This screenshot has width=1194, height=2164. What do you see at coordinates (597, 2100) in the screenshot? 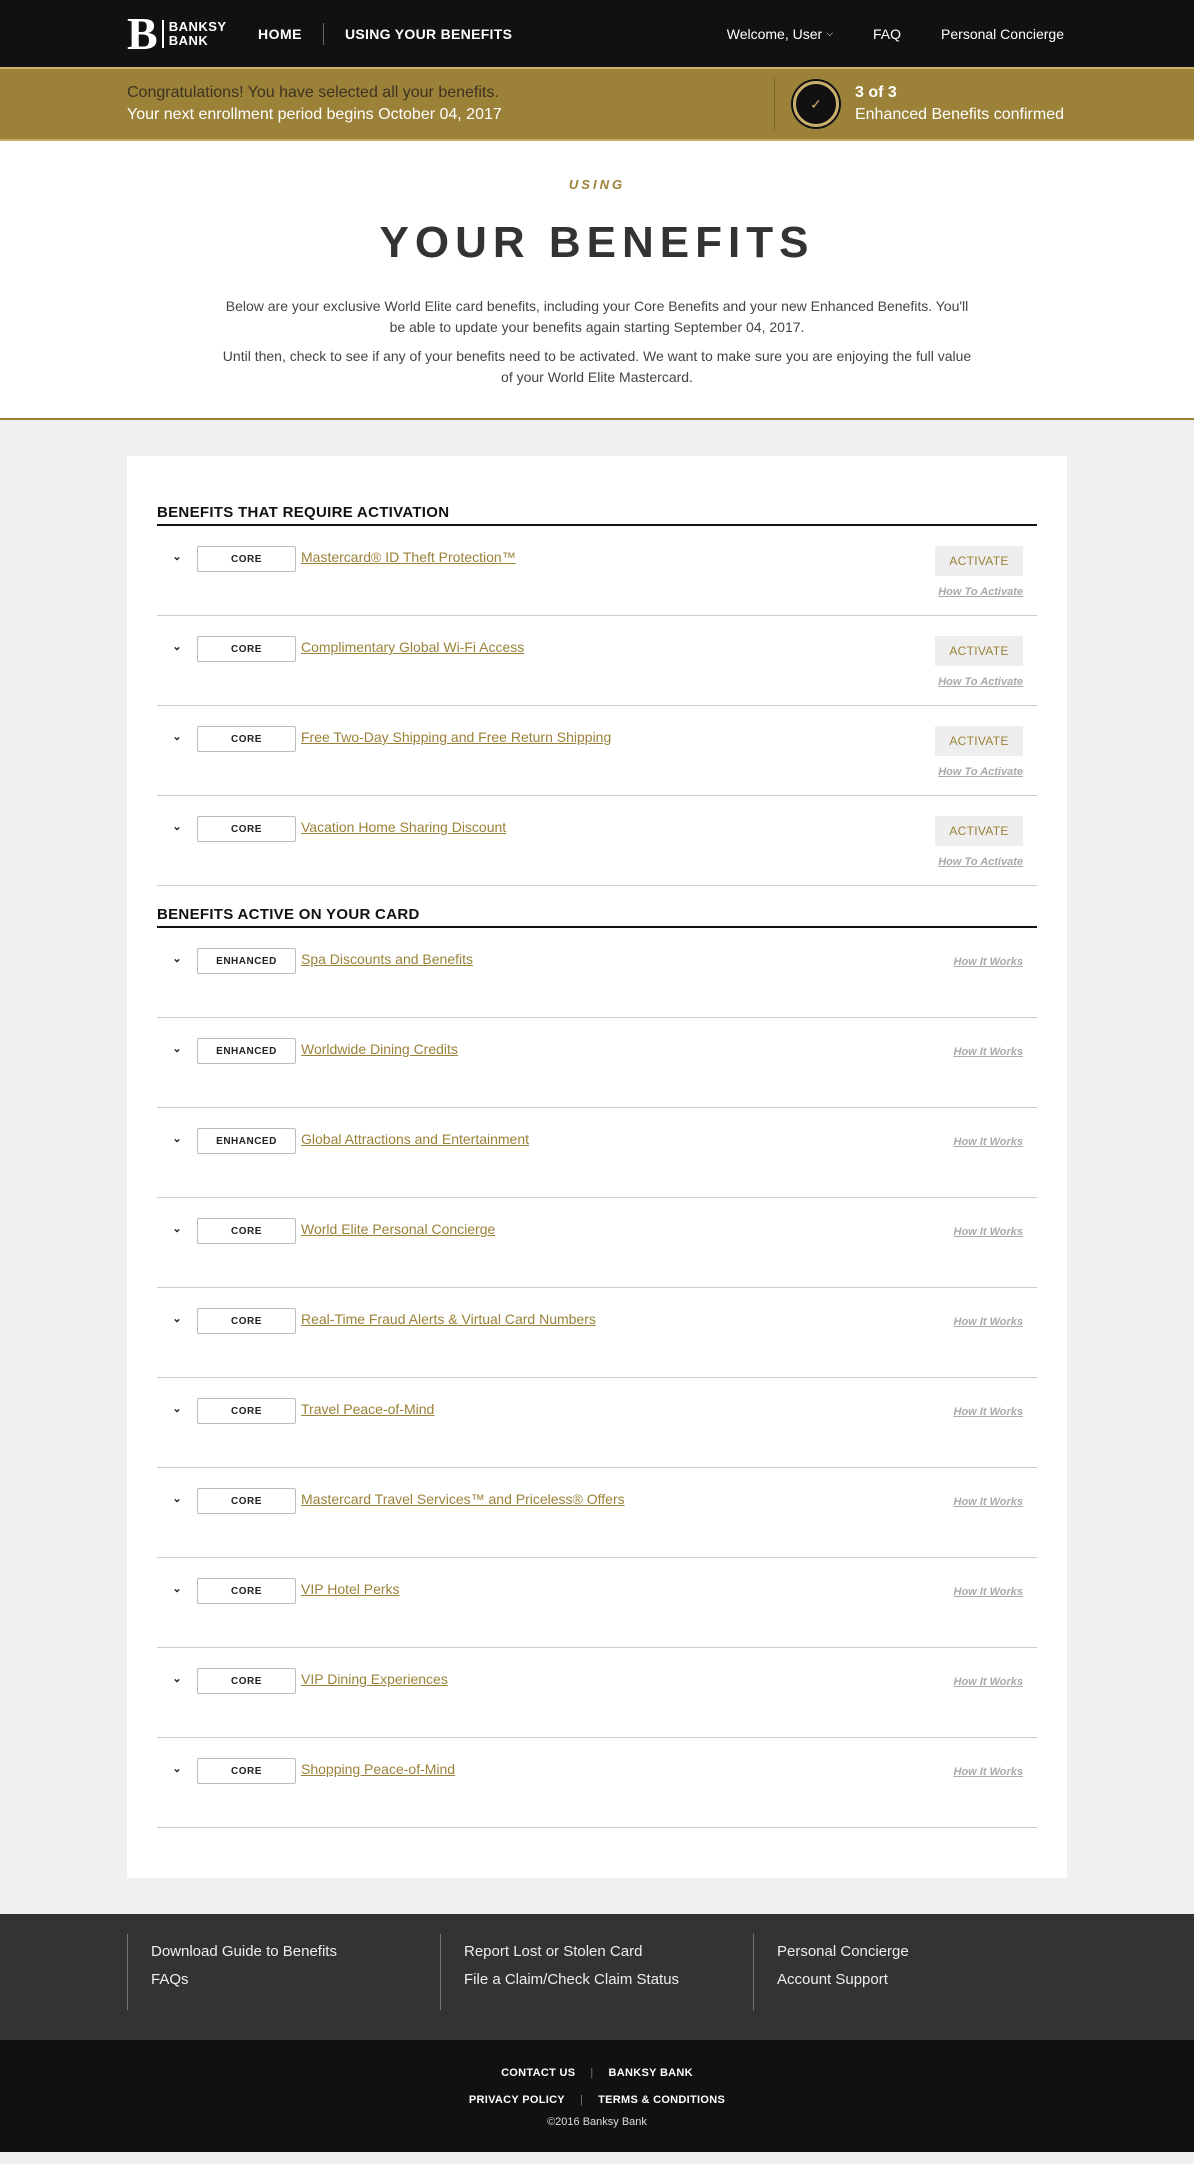
I see `footer-row-2: PRIVACY POLICY | TERMS & CONDITIONS` at bounding box center [597, 2100].